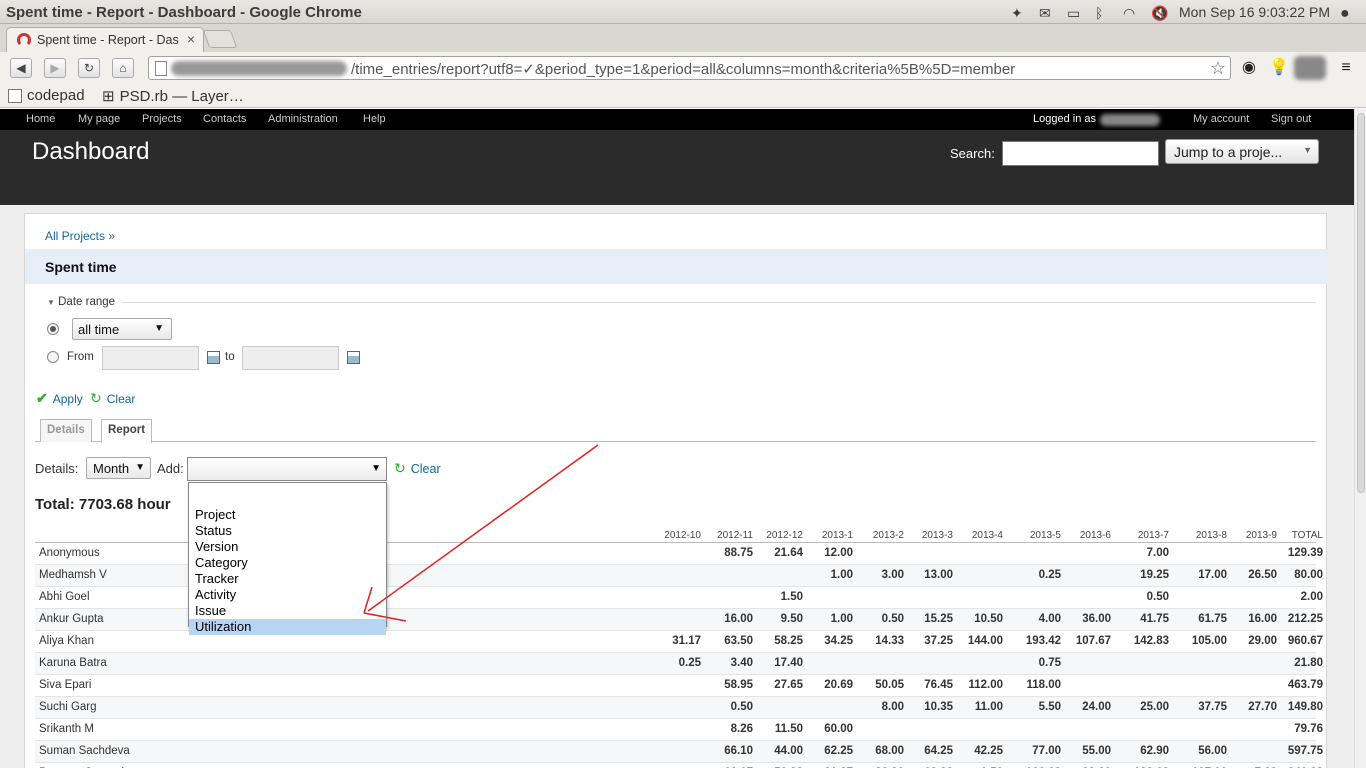 This screenshot has height=768, width=1366. Describe the element at coordinates (1132, 13) in the screenshot. I see `wifi-icon: ◠` at that location.